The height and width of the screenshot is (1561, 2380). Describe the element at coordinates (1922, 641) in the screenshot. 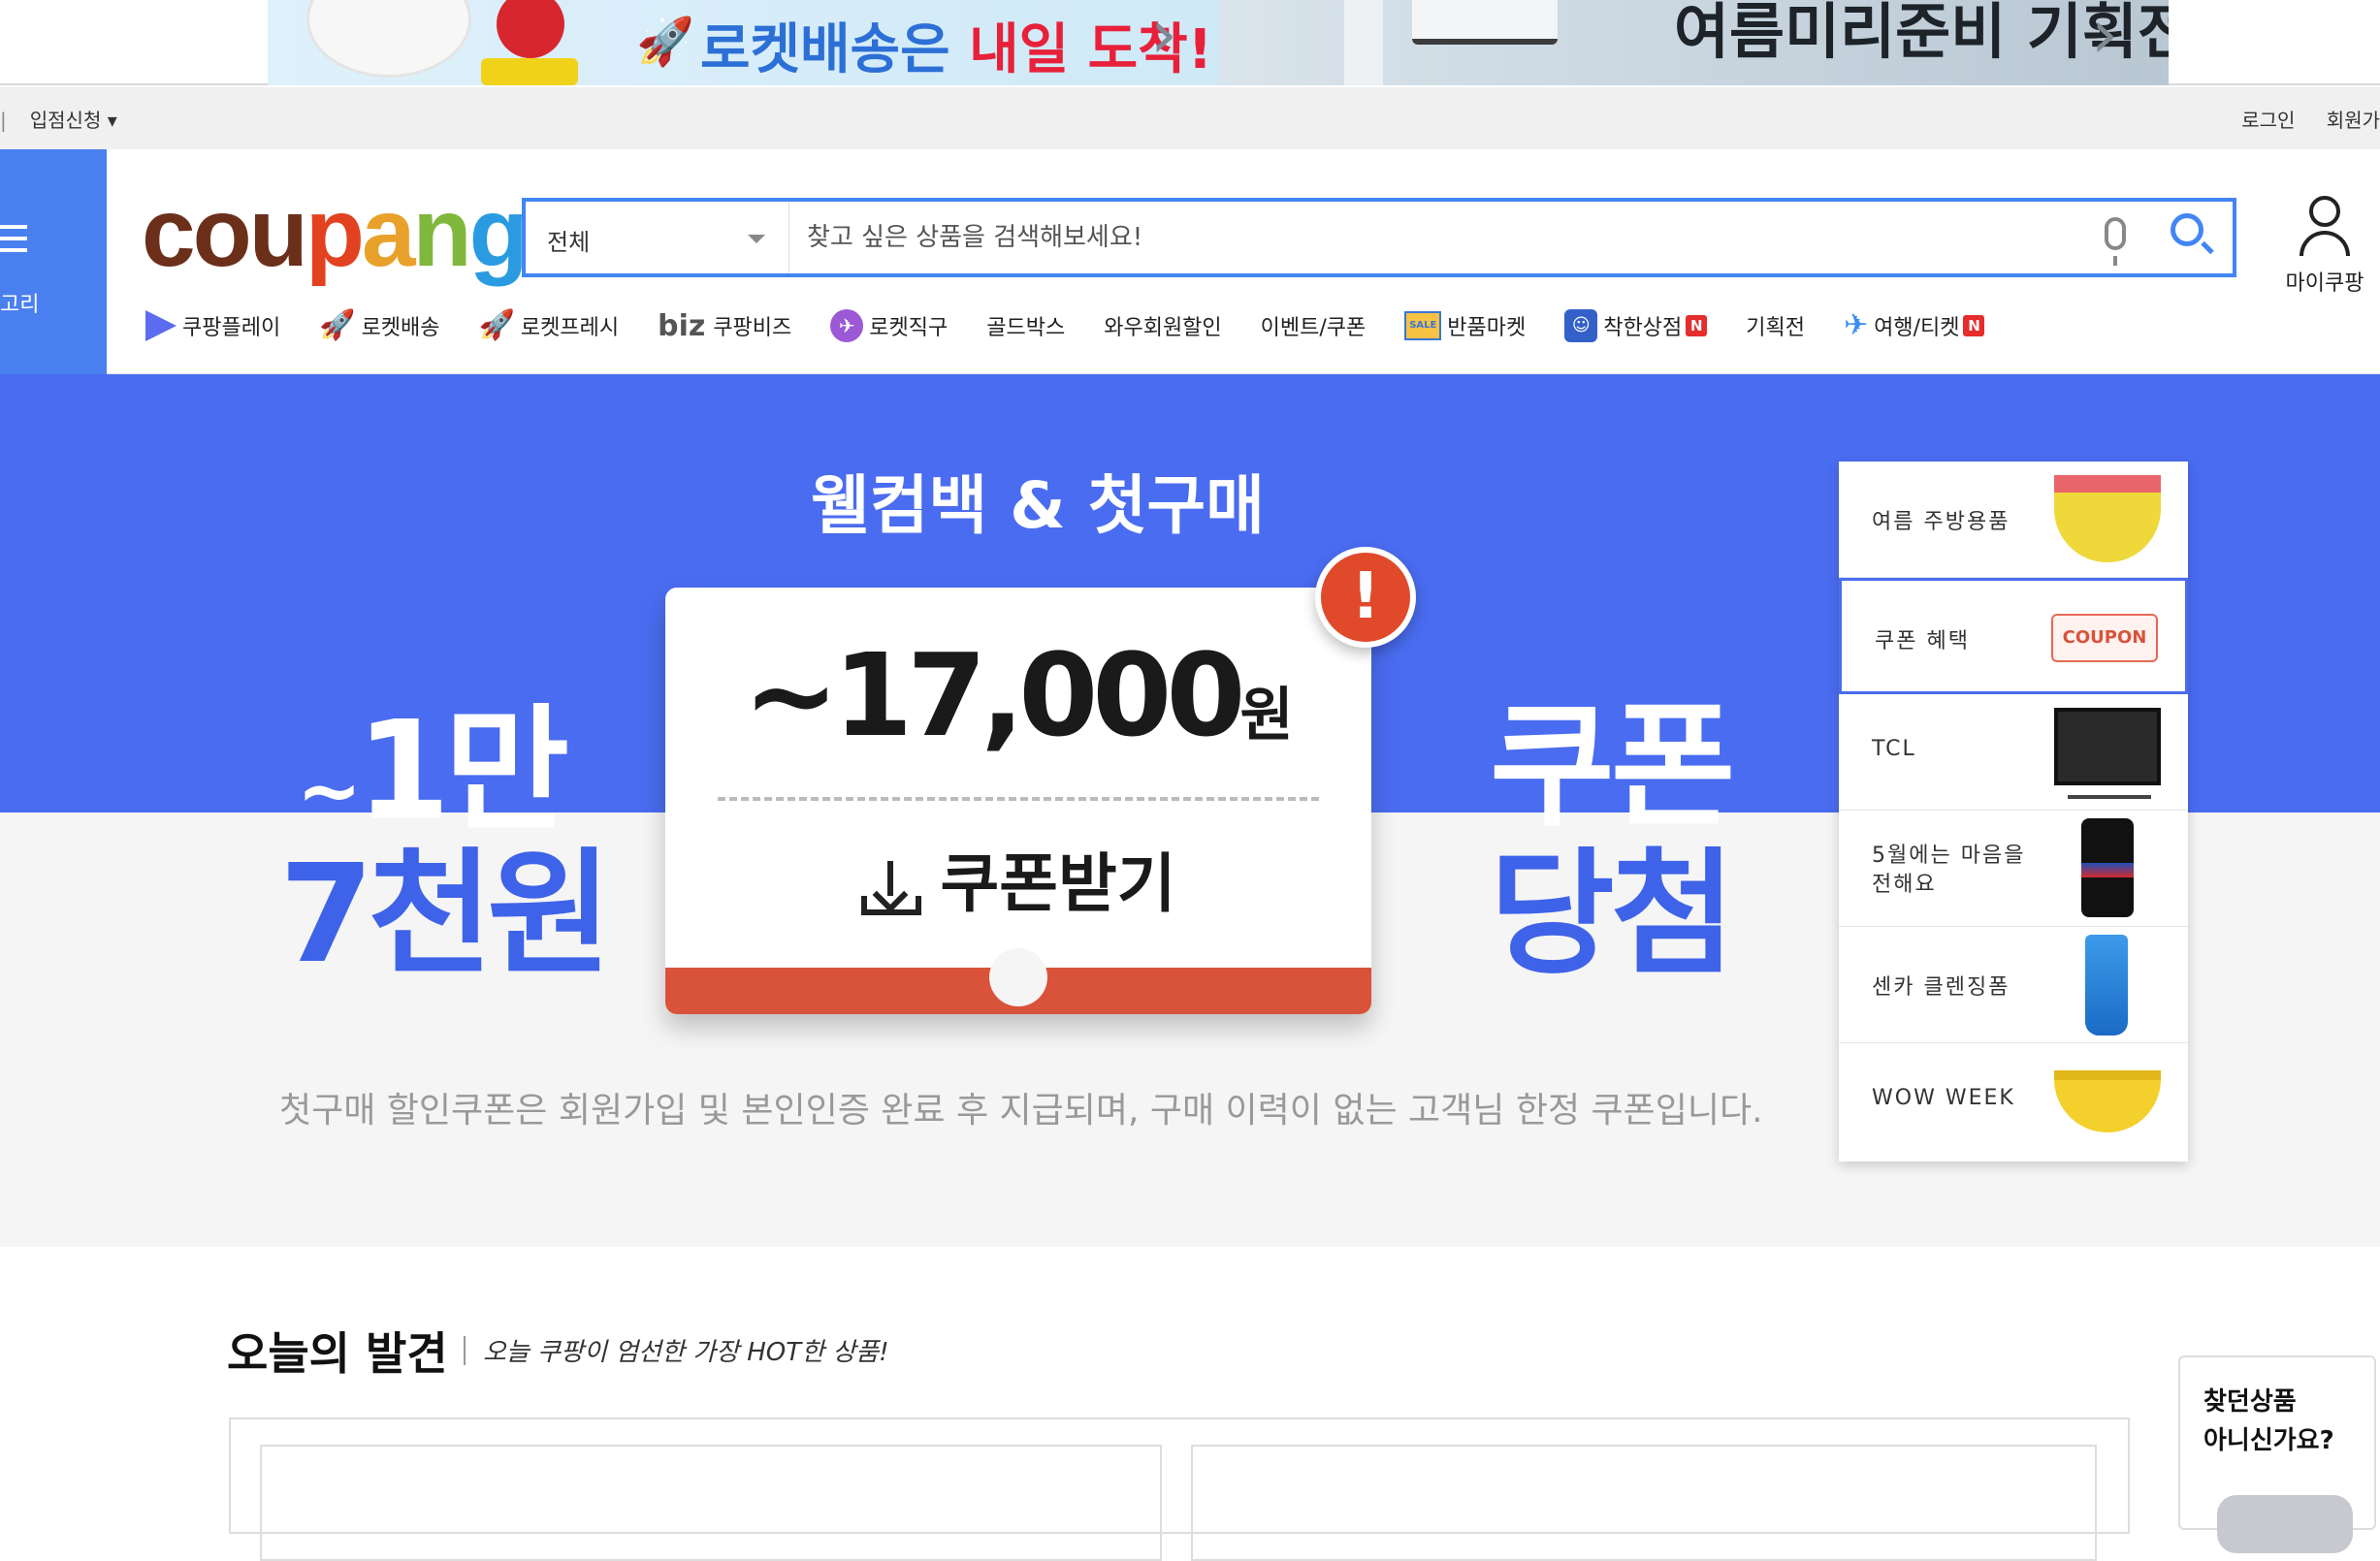

I see `side-item-label: 쿠폰 혜택` at that location.